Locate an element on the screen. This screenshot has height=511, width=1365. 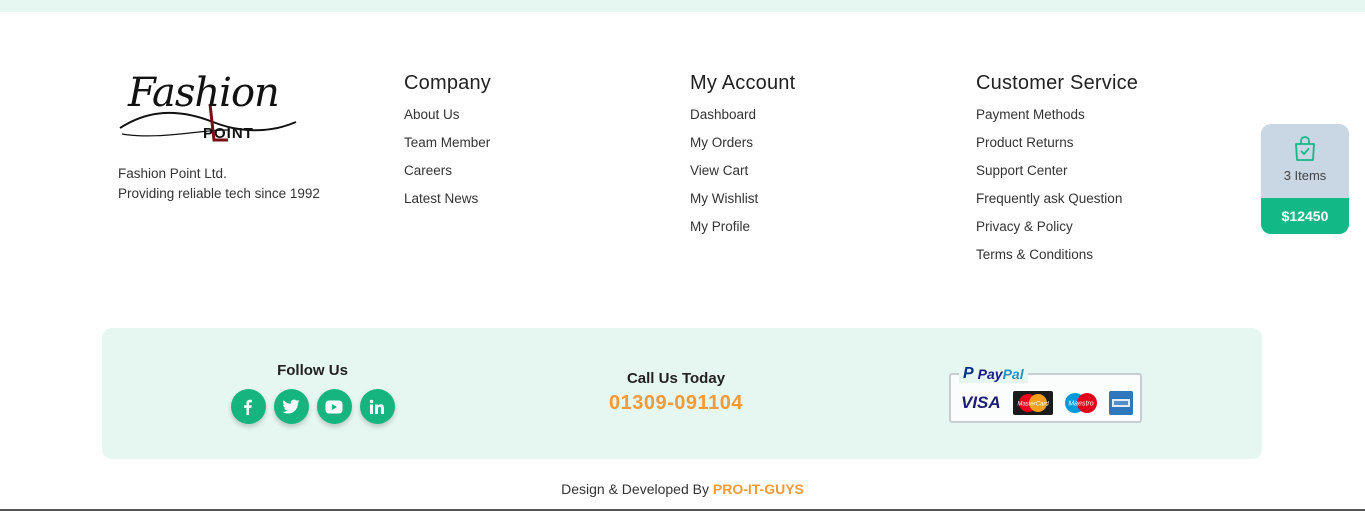
fashion-point-logo: Fashion POINT is located at coordinates (210, 109).